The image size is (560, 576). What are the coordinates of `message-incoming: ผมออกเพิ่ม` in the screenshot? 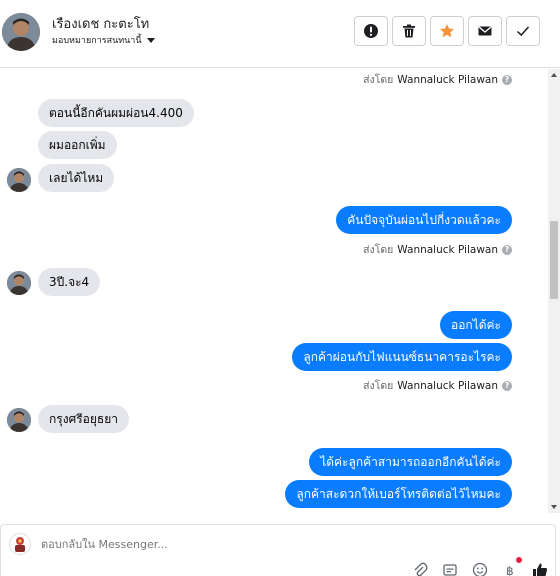 It's located at (77, 145).